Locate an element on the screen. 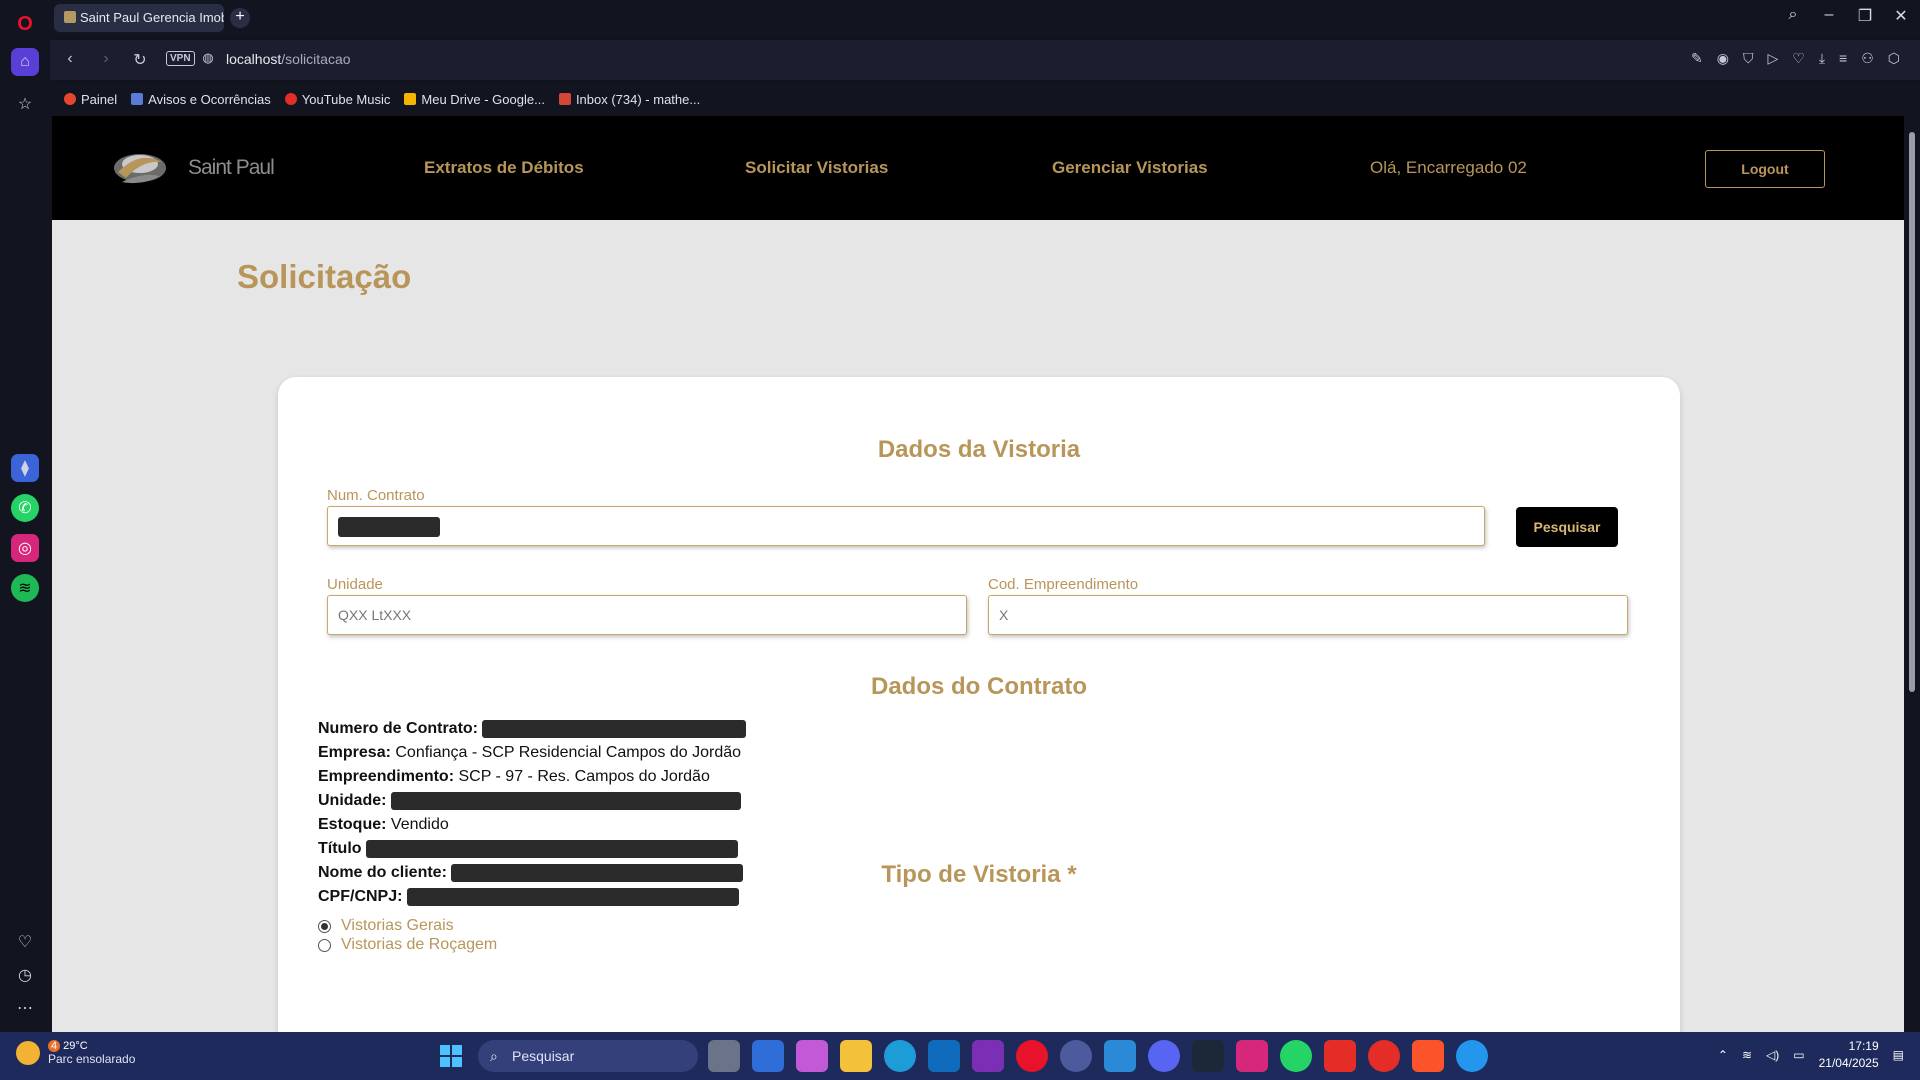  task-view-icon is located at coordinates (724, 1056).